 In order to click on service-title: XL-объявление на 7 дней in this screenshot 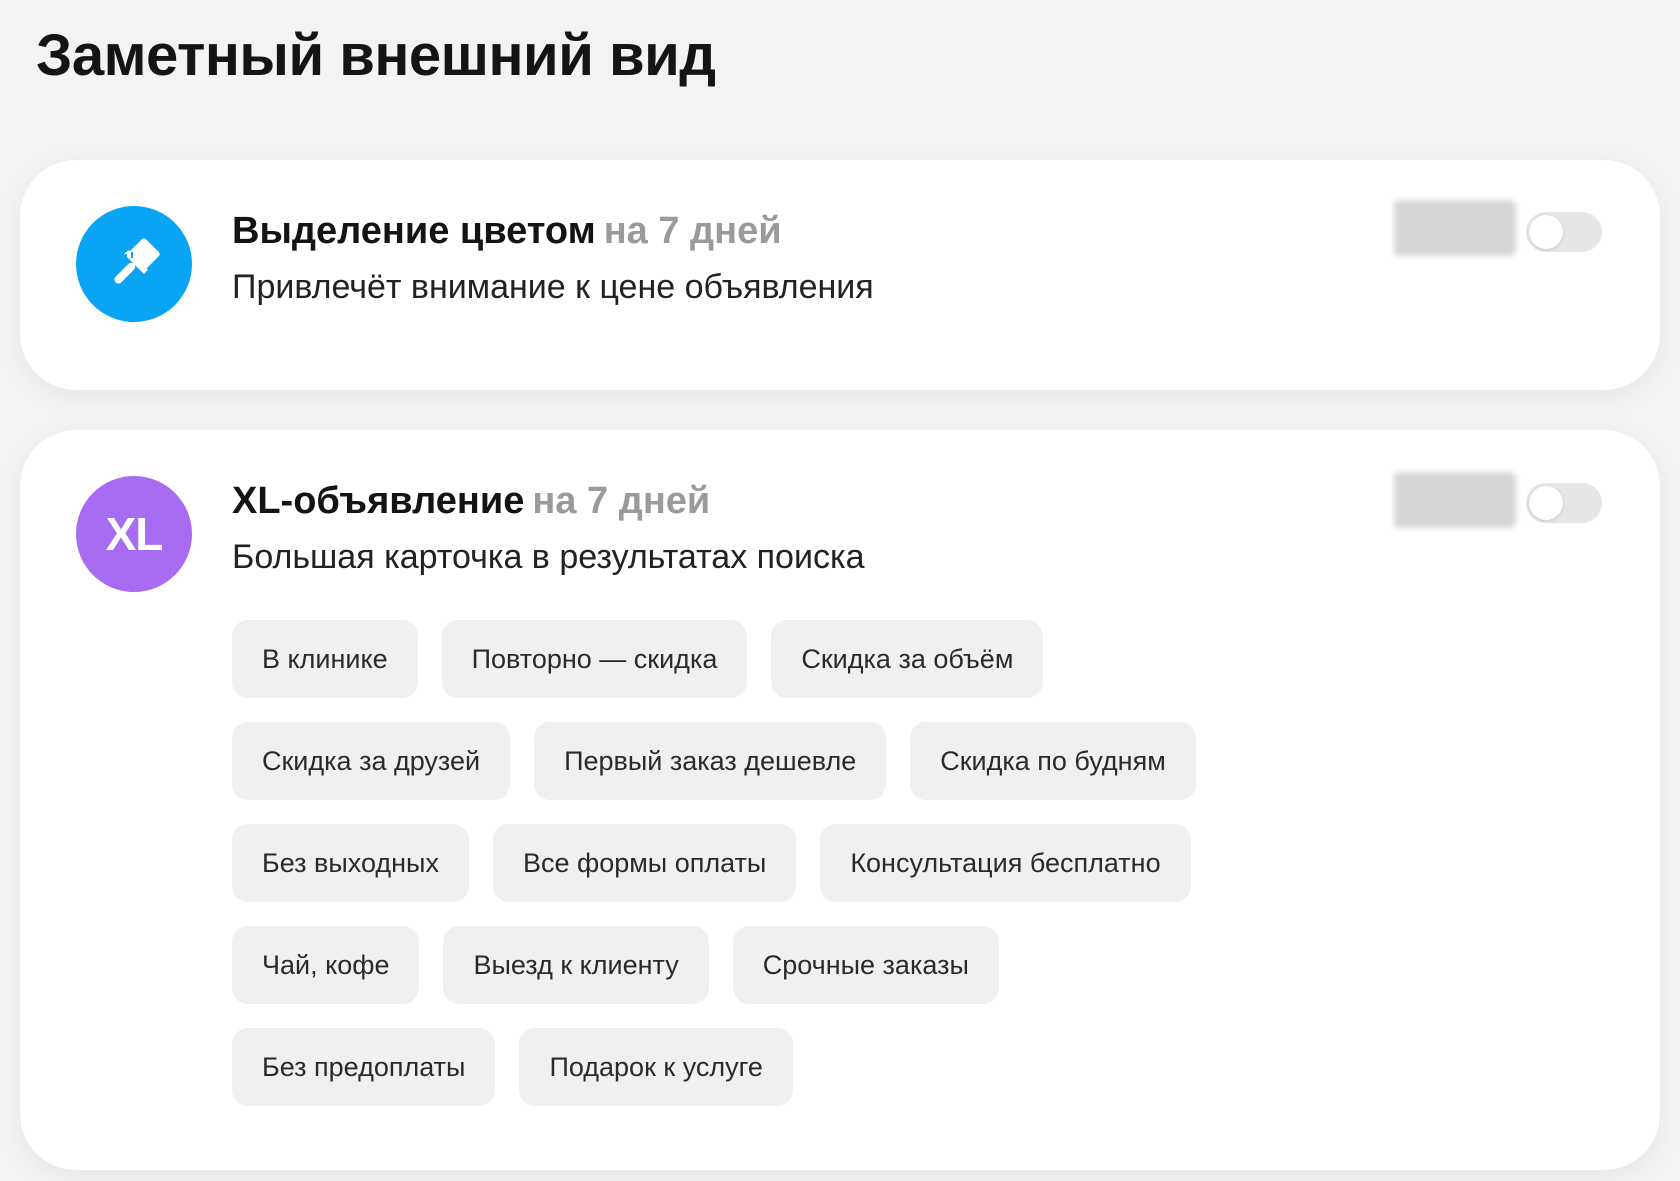, I will do `click(471, 501)`.